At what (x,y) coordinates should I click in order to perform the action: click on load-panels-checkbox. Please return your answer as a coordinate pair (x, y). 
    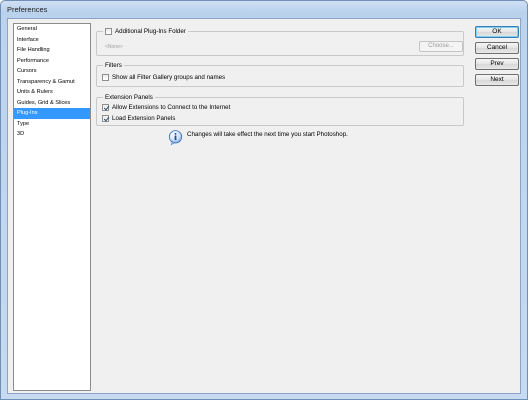
    Looking at the image, I should click on (105, 118).